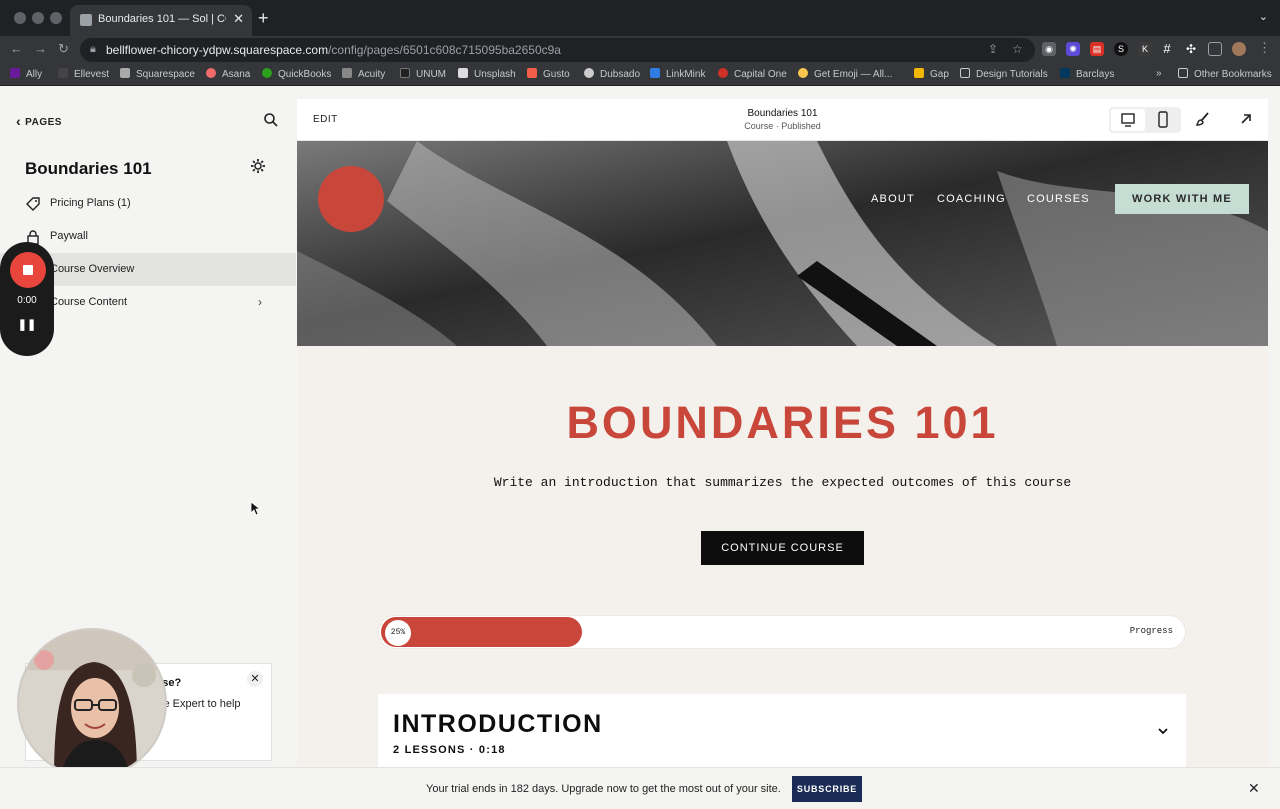 The width and height of the screenshot is (1280, 809). What do you see at coordinates (63, 49) in the screenshot?
I see `reload-icon: ↻` at bounding box center [63, 49].